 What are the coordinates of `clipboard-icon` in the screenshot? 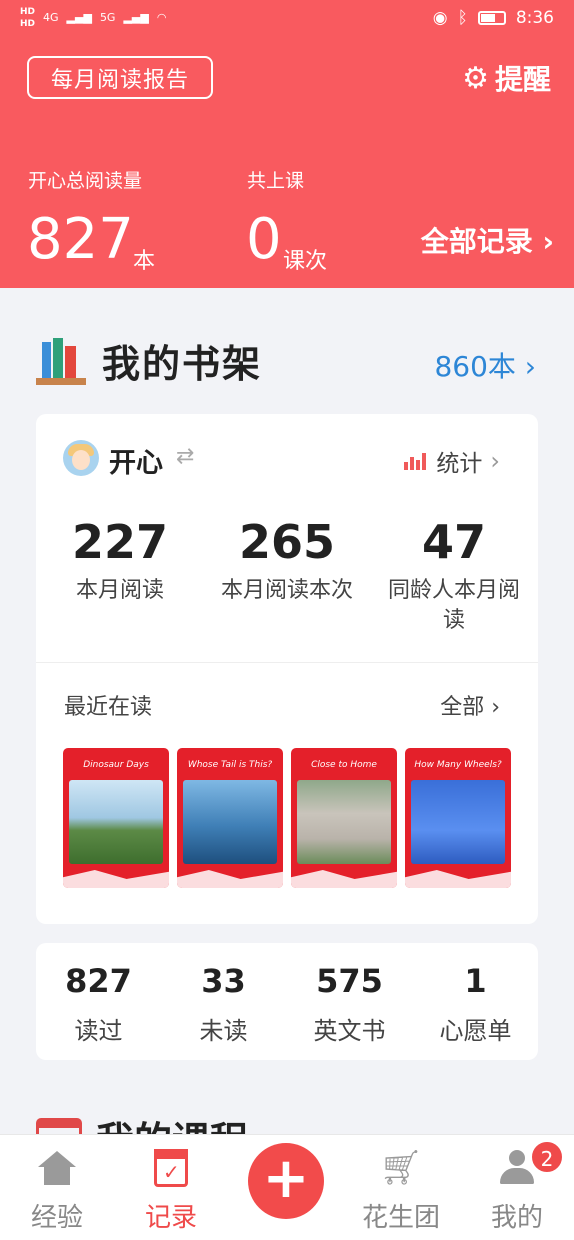 It's located at (171, 1168).